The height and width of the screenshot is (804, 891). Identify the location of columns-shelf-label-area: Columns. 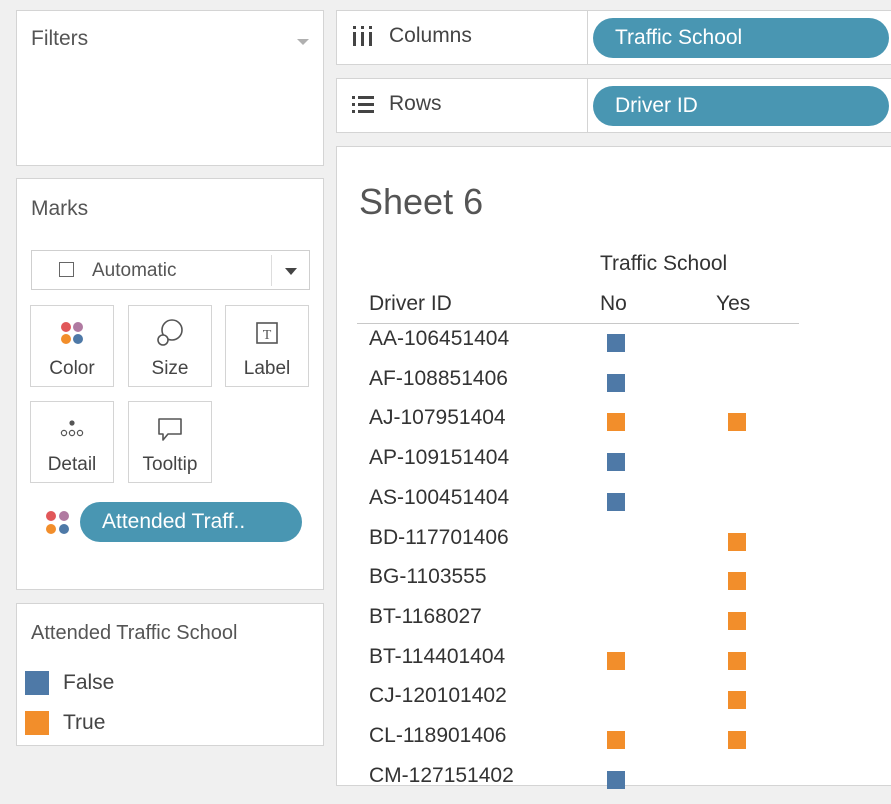
(462, 37).